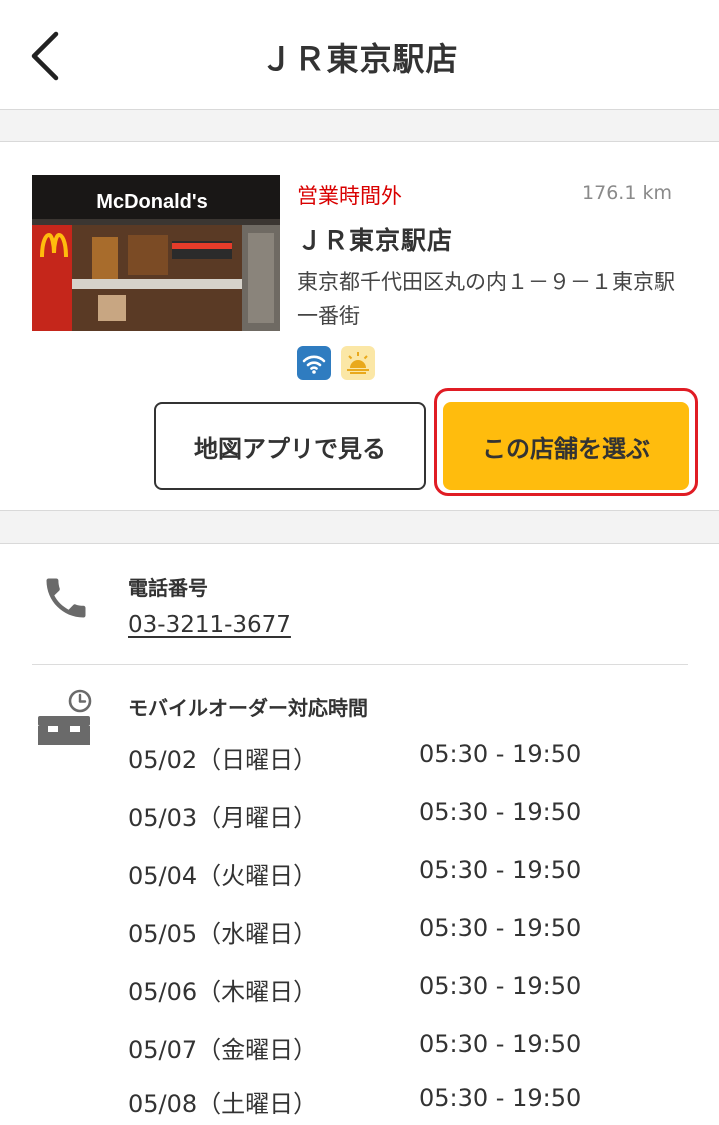  Describe the element at coordinates (151, 202) in the screenshot. I see `photo-sign-text: McDonald's` at that location.